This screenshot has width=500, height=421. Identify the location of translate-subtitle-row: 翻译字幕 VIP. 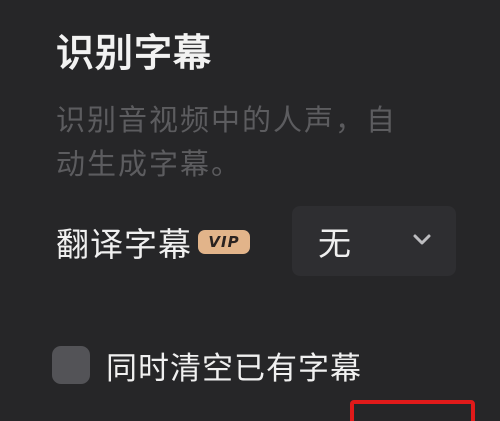
(153, 242).